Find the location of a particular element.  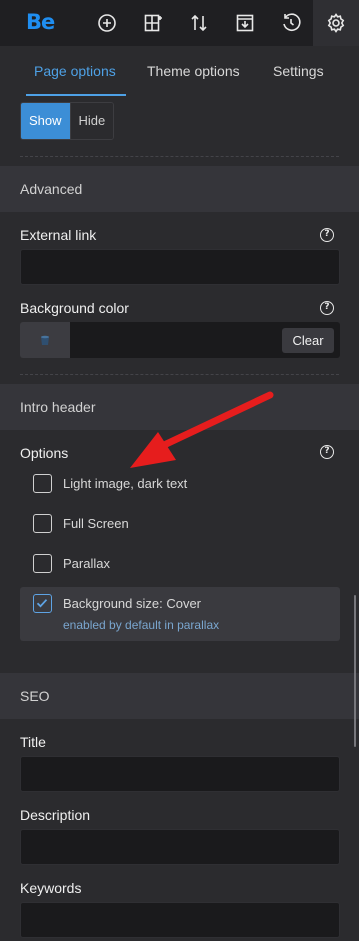

paint-bucket-icon is located at coordinates (45, 340).